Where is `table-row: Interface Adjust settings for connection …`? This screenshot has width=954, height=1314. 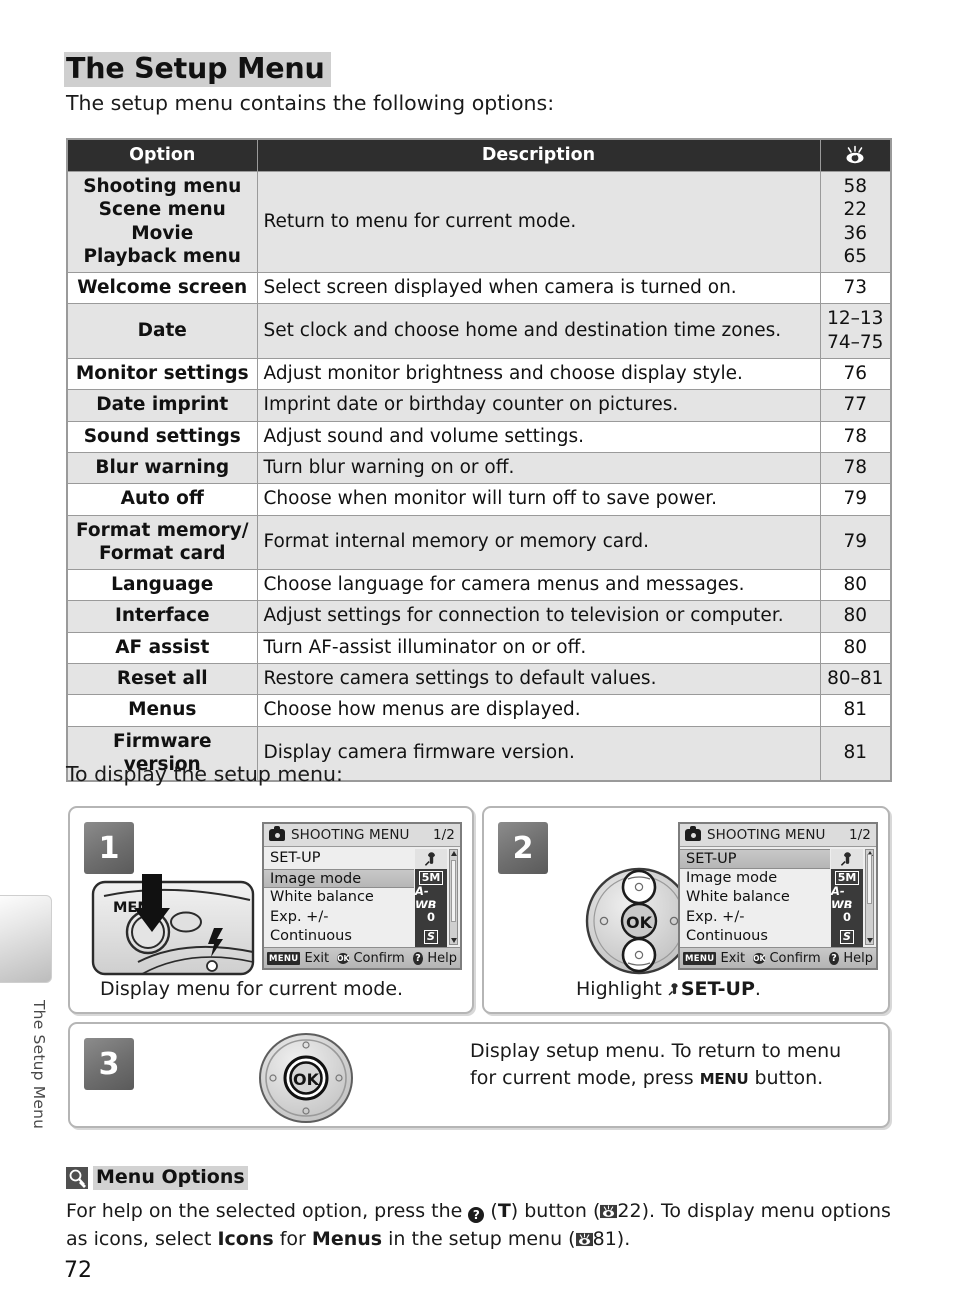 table-row: Interface Adjust settings for connection … is located at coordinates (479, 616).